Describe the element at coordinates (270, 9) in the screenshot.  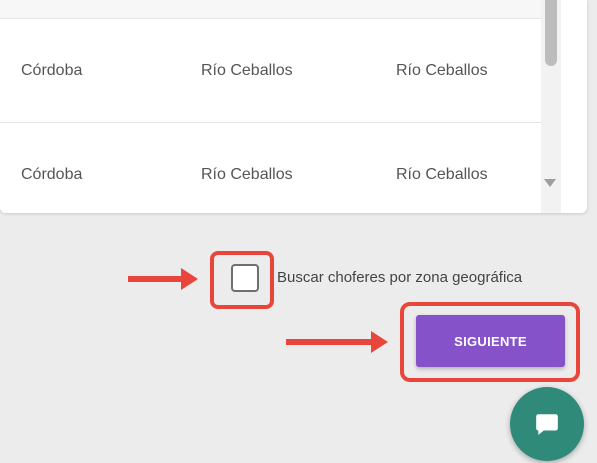
I see `table-row-partial` at that location.